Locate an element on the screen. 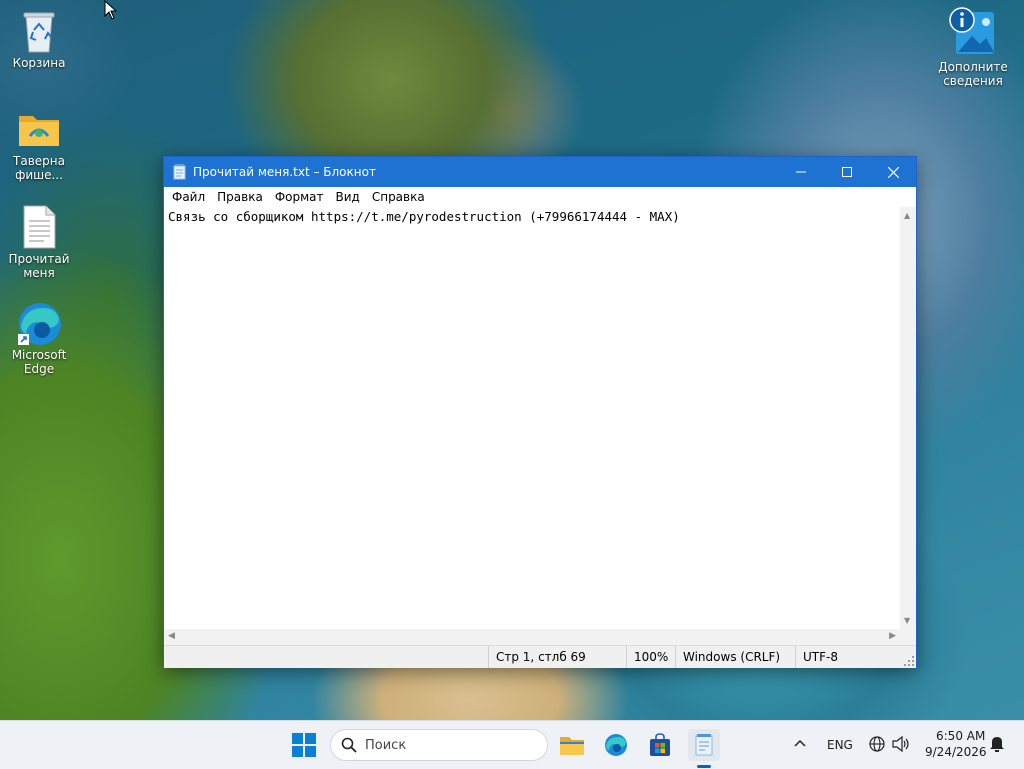 This screenshot has width=1024, height=769. menu-edit: Правка is located at coordinates (240, 197).